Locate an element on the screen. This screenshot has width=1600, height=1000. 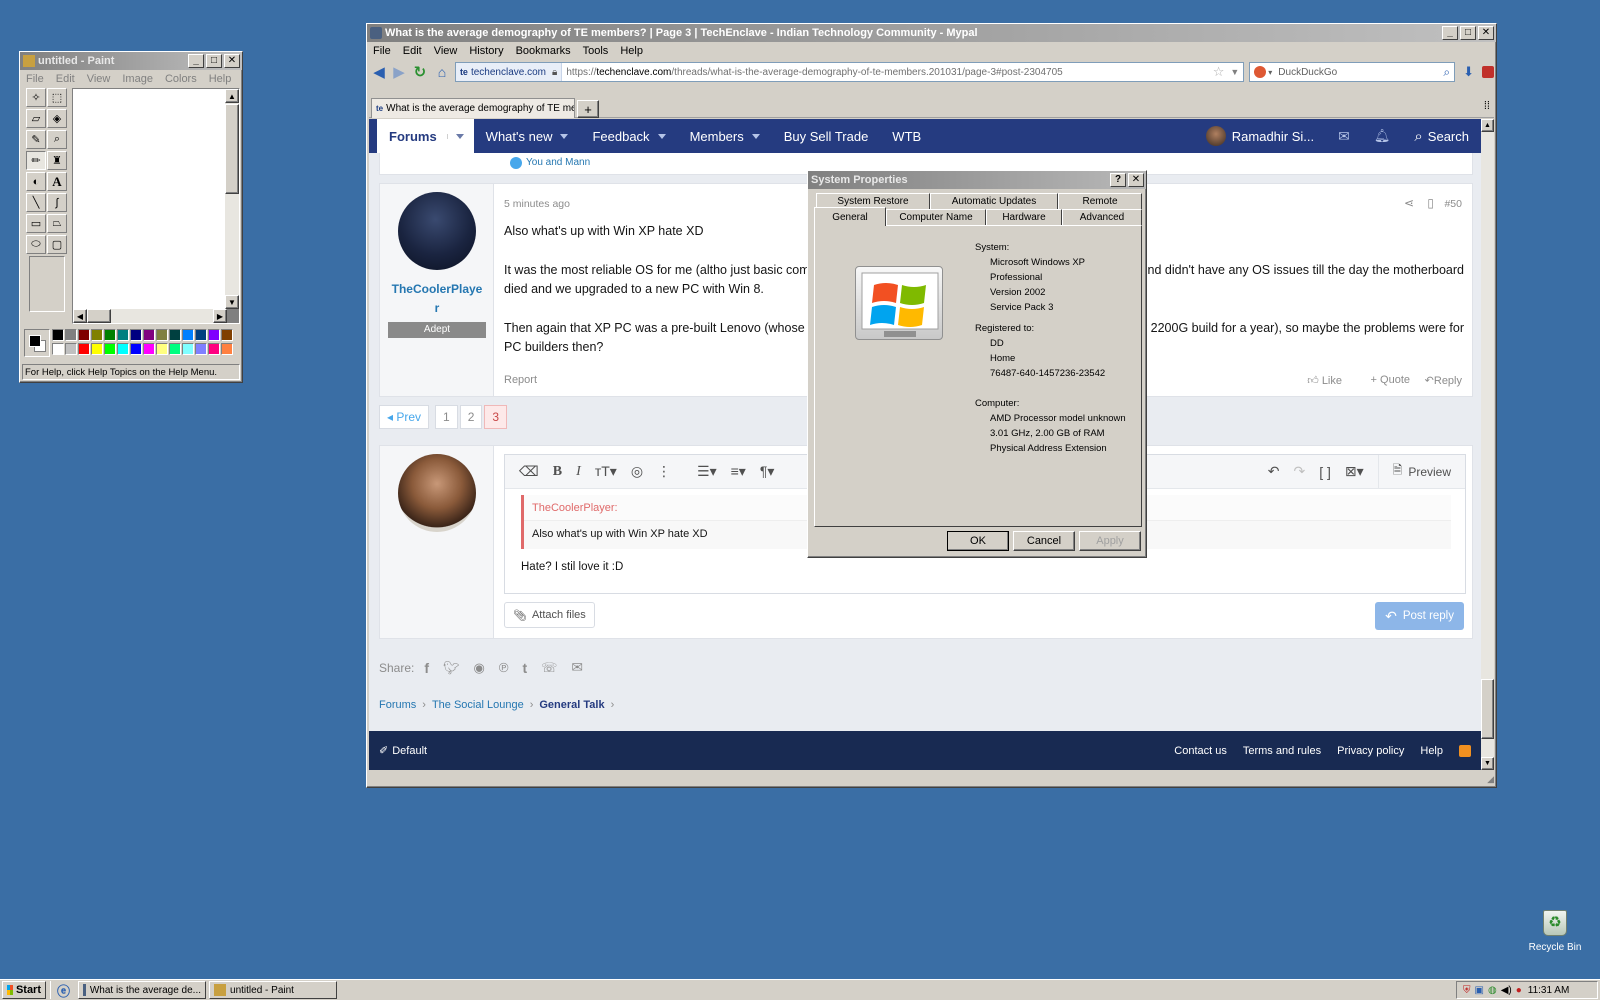
polygon-icon: ⏢ is located at coordinates (57, 223).